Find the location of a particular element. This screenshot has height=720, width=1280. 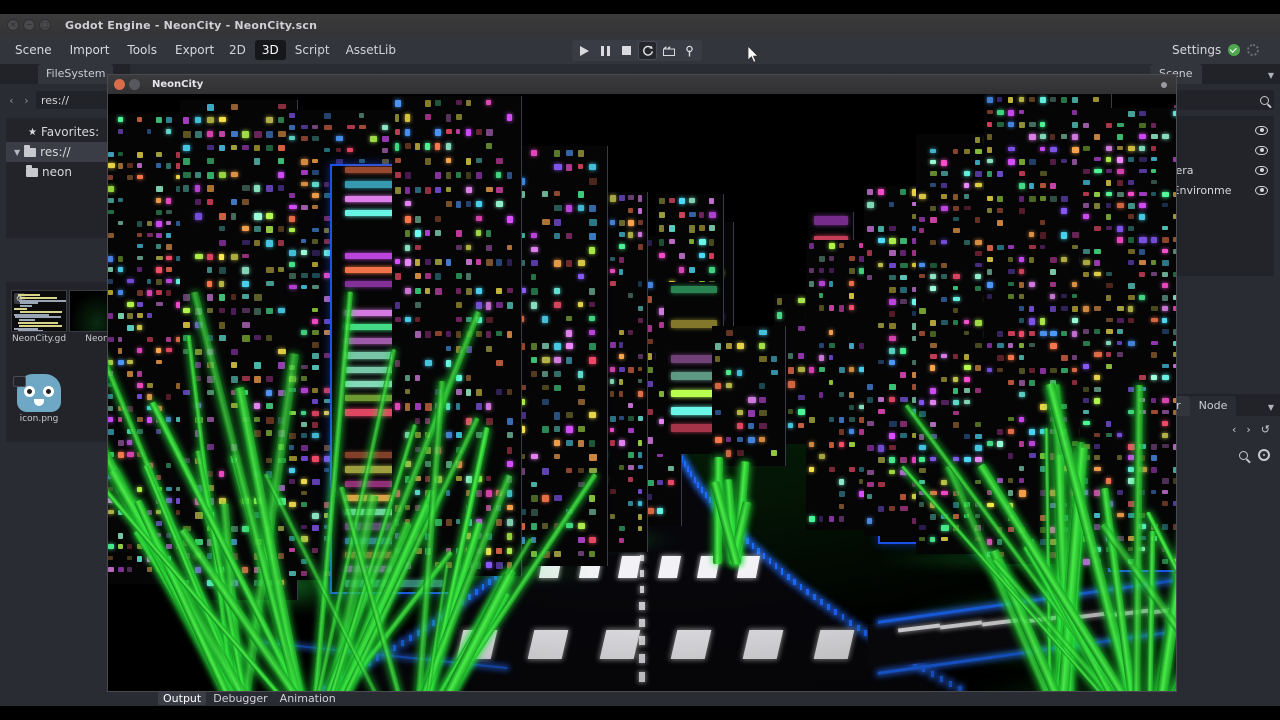

game-close-button is located at coordinates (119, 84).